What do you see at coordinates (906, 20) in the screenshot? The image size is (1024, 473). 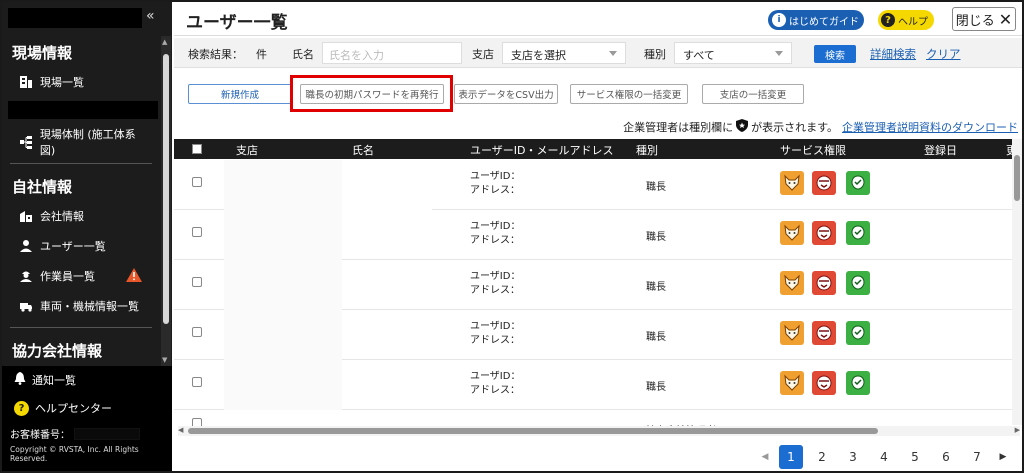 I see `help-button: ? ヘルプ` at bounding box center [906, 20].